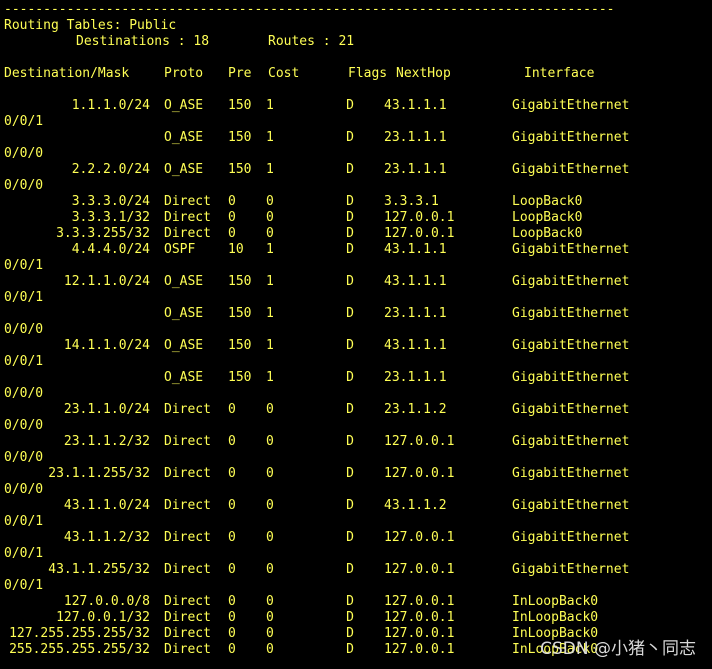 The image size is (712, 669). I want to click on routes-count: Routes : 21, so click(311, 41).